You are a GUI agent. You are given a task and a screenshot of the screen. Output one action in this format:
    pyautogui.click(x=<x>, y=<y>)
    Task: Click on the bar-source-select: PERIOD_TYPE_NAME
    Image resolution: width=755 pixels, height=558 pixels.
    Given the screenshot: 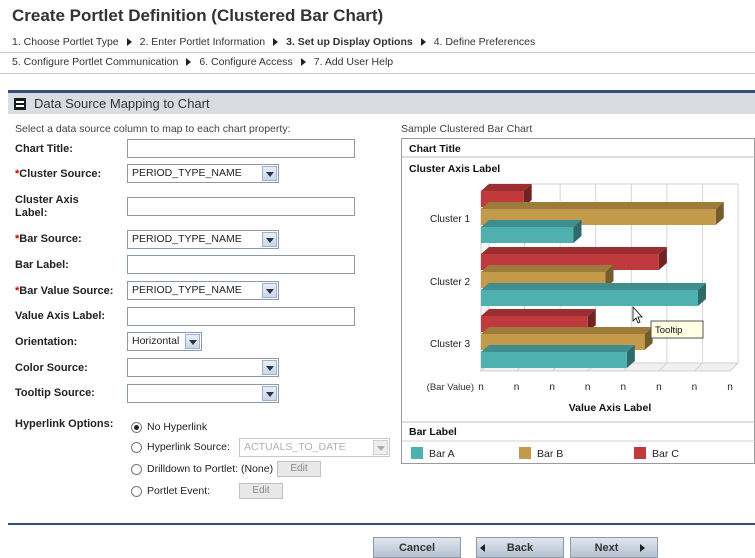 What is the action you would take?
    pyautogui.click(x=203, y=239)
    